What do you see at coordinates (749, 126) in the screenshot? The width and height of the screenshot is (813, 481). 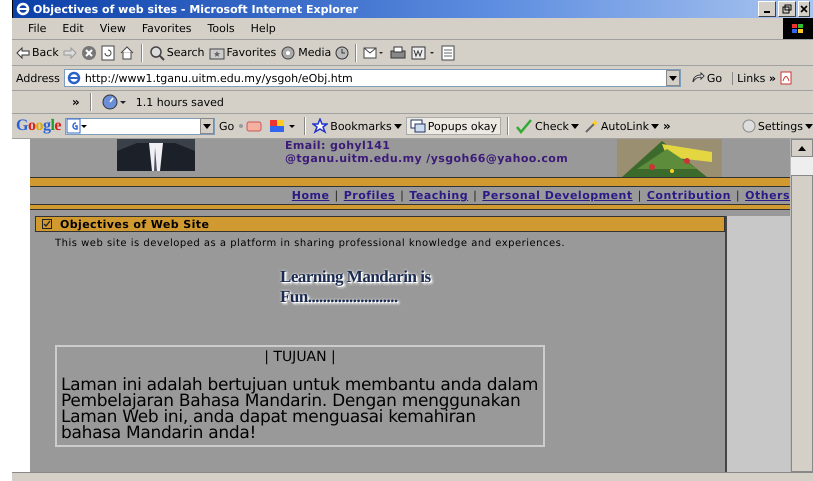 I see `circle-icon` at bounding box center [749, 126].